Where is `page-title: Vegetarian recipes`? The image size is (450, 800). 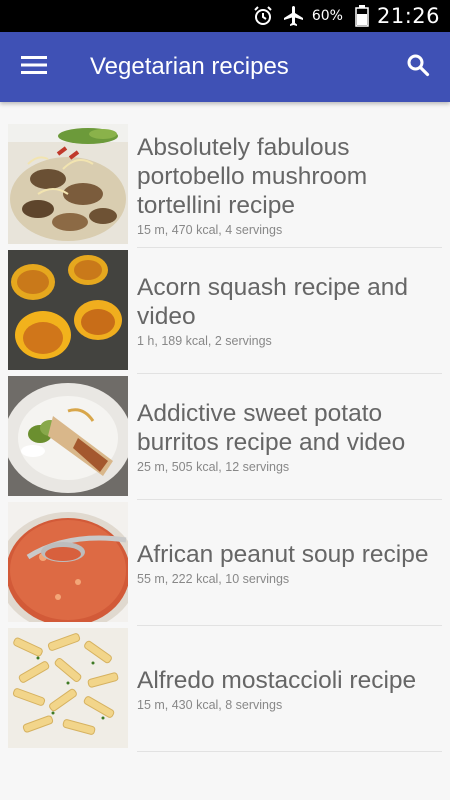 page-title: Vegetarian recipes is located at coordinates (189, 66).